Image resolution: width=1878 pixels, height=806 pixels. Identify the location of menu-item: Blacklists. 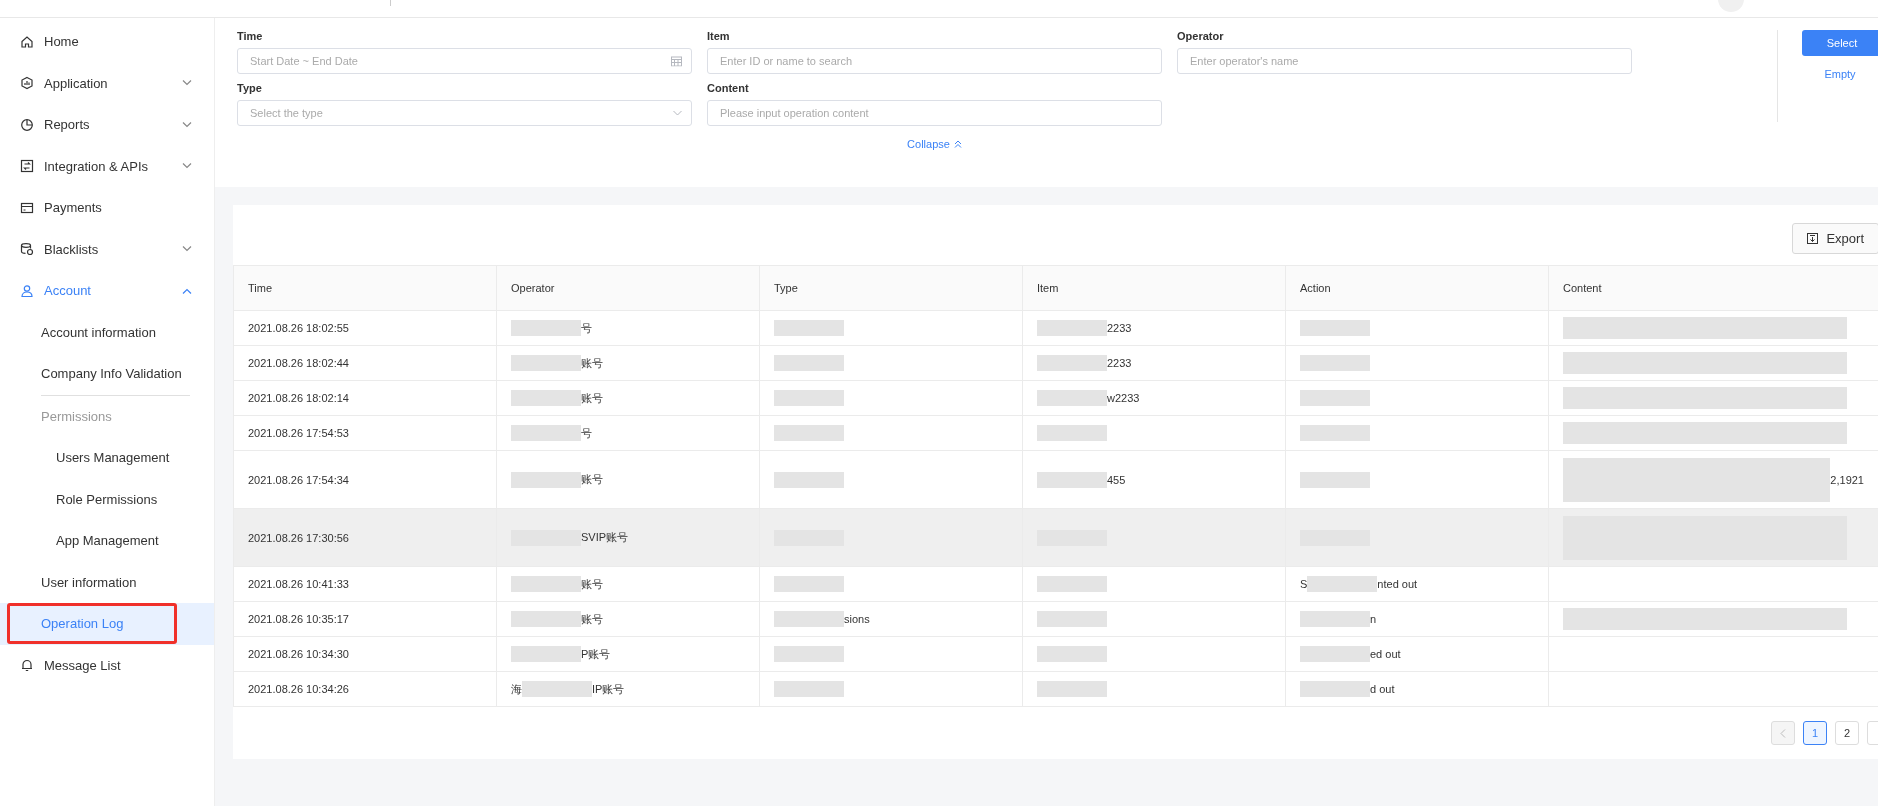
(107, 249).